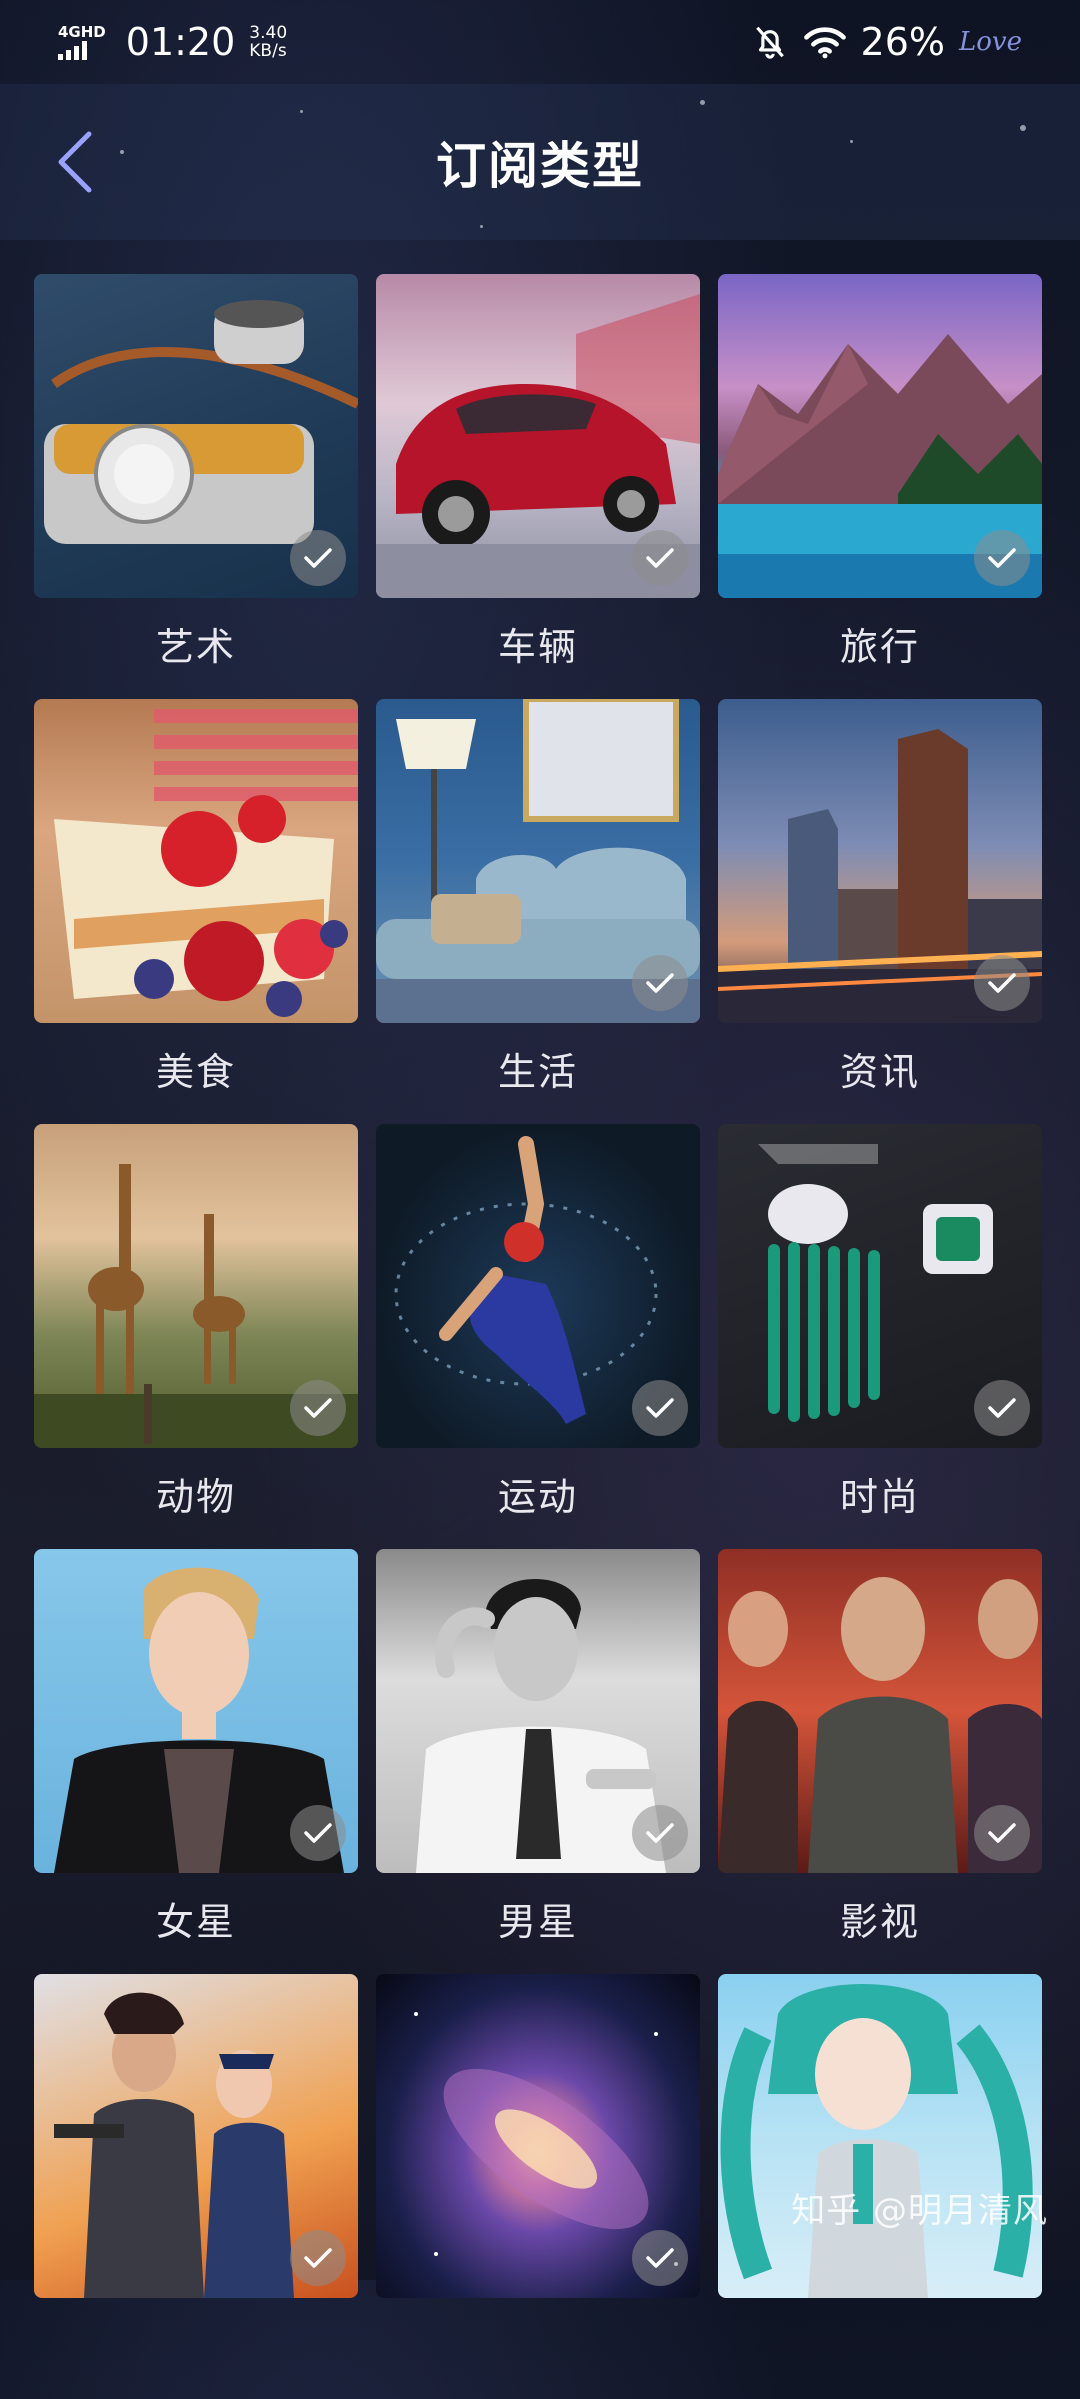 The height and width of the screenshot is (2399, 1080). I want to click on speed-unit: KB/s, so click(268, 51).